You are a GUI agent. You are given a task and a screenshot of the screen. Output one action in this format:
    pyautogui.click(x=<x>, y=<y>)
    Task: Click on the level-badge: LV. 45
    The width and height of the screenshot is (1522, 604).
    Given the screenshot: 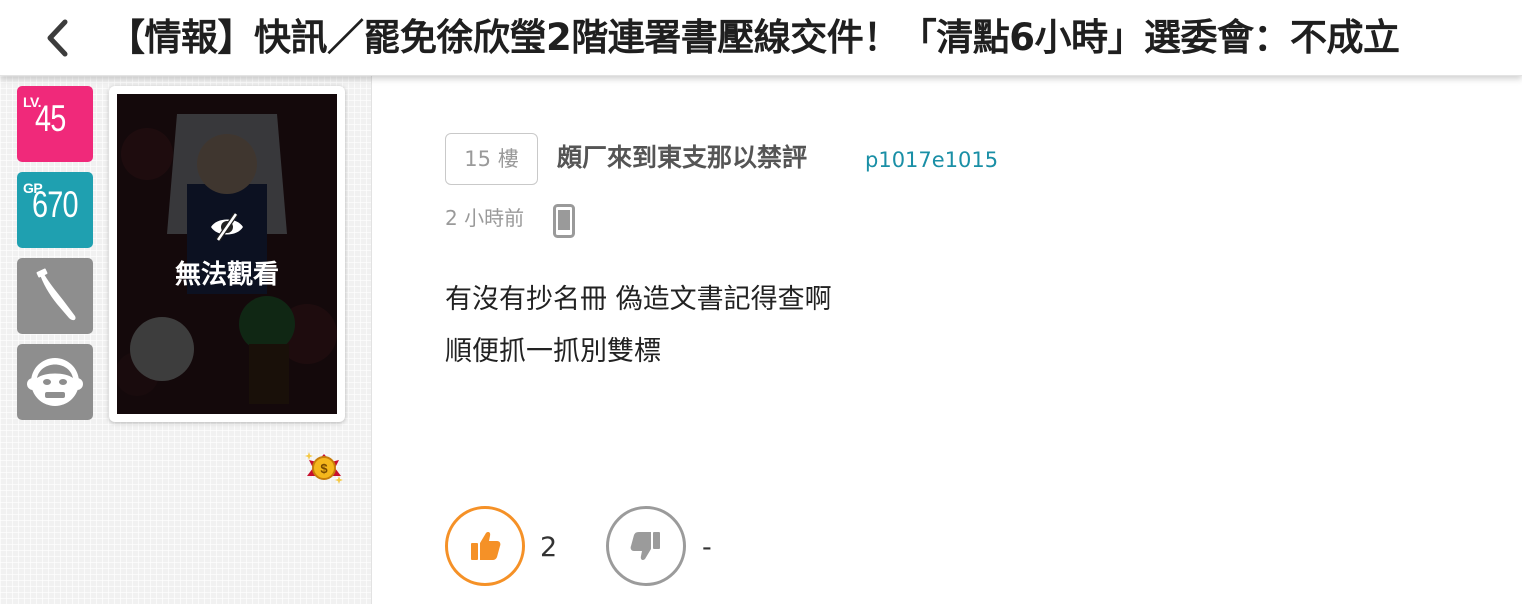 What is the action you would take?
    pyautogui.click(x=55, y=124)
    